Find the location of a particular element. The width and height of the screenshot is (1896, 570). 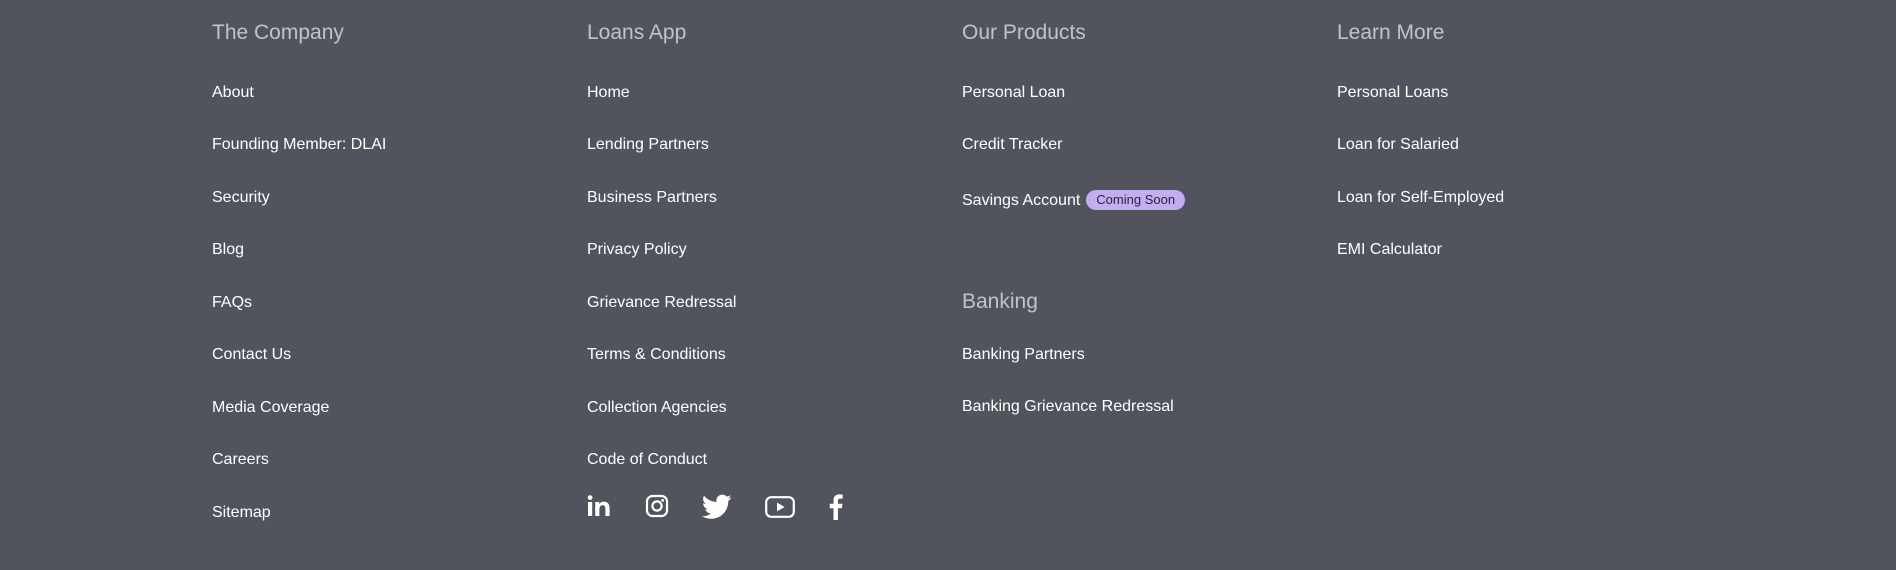

footer-link-lending-partners: Lending Partners is located at coordinates (648, 145).